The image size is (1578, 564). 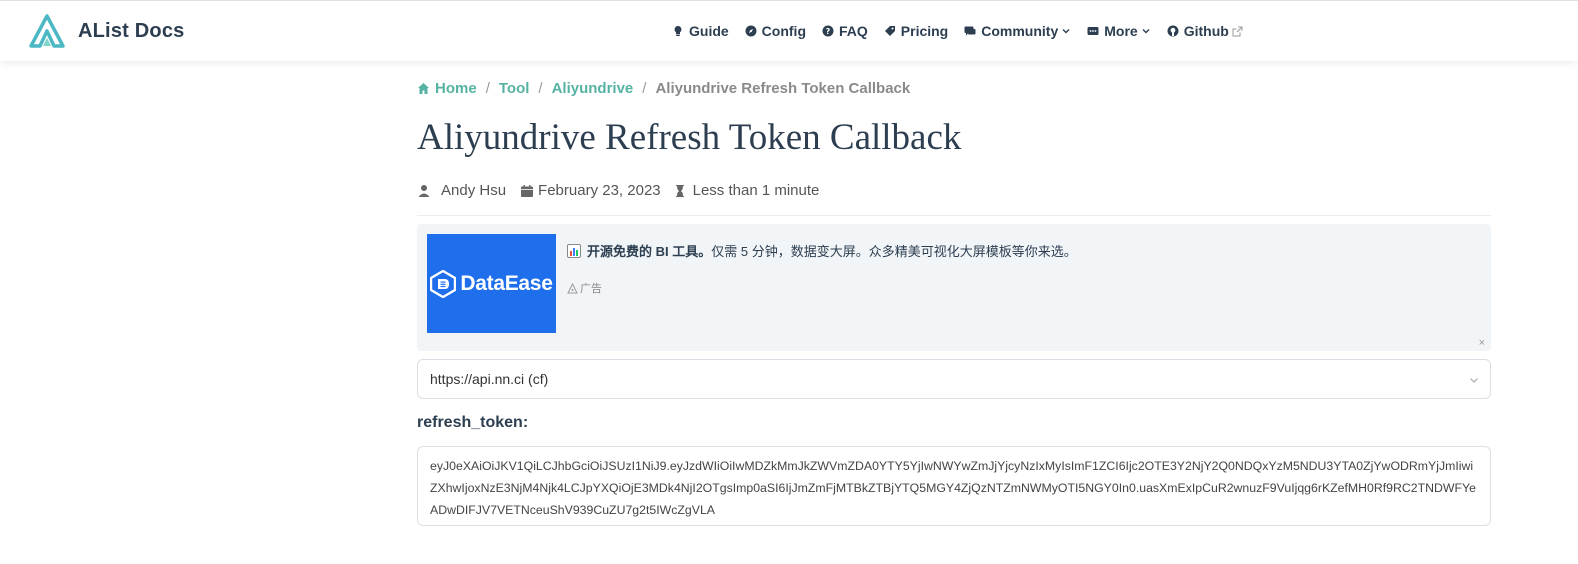 What do you see at coordinates (506, 283) in the screenshot?
I see `ad-logo-text: DataEase` at bounding box center [506, 283].